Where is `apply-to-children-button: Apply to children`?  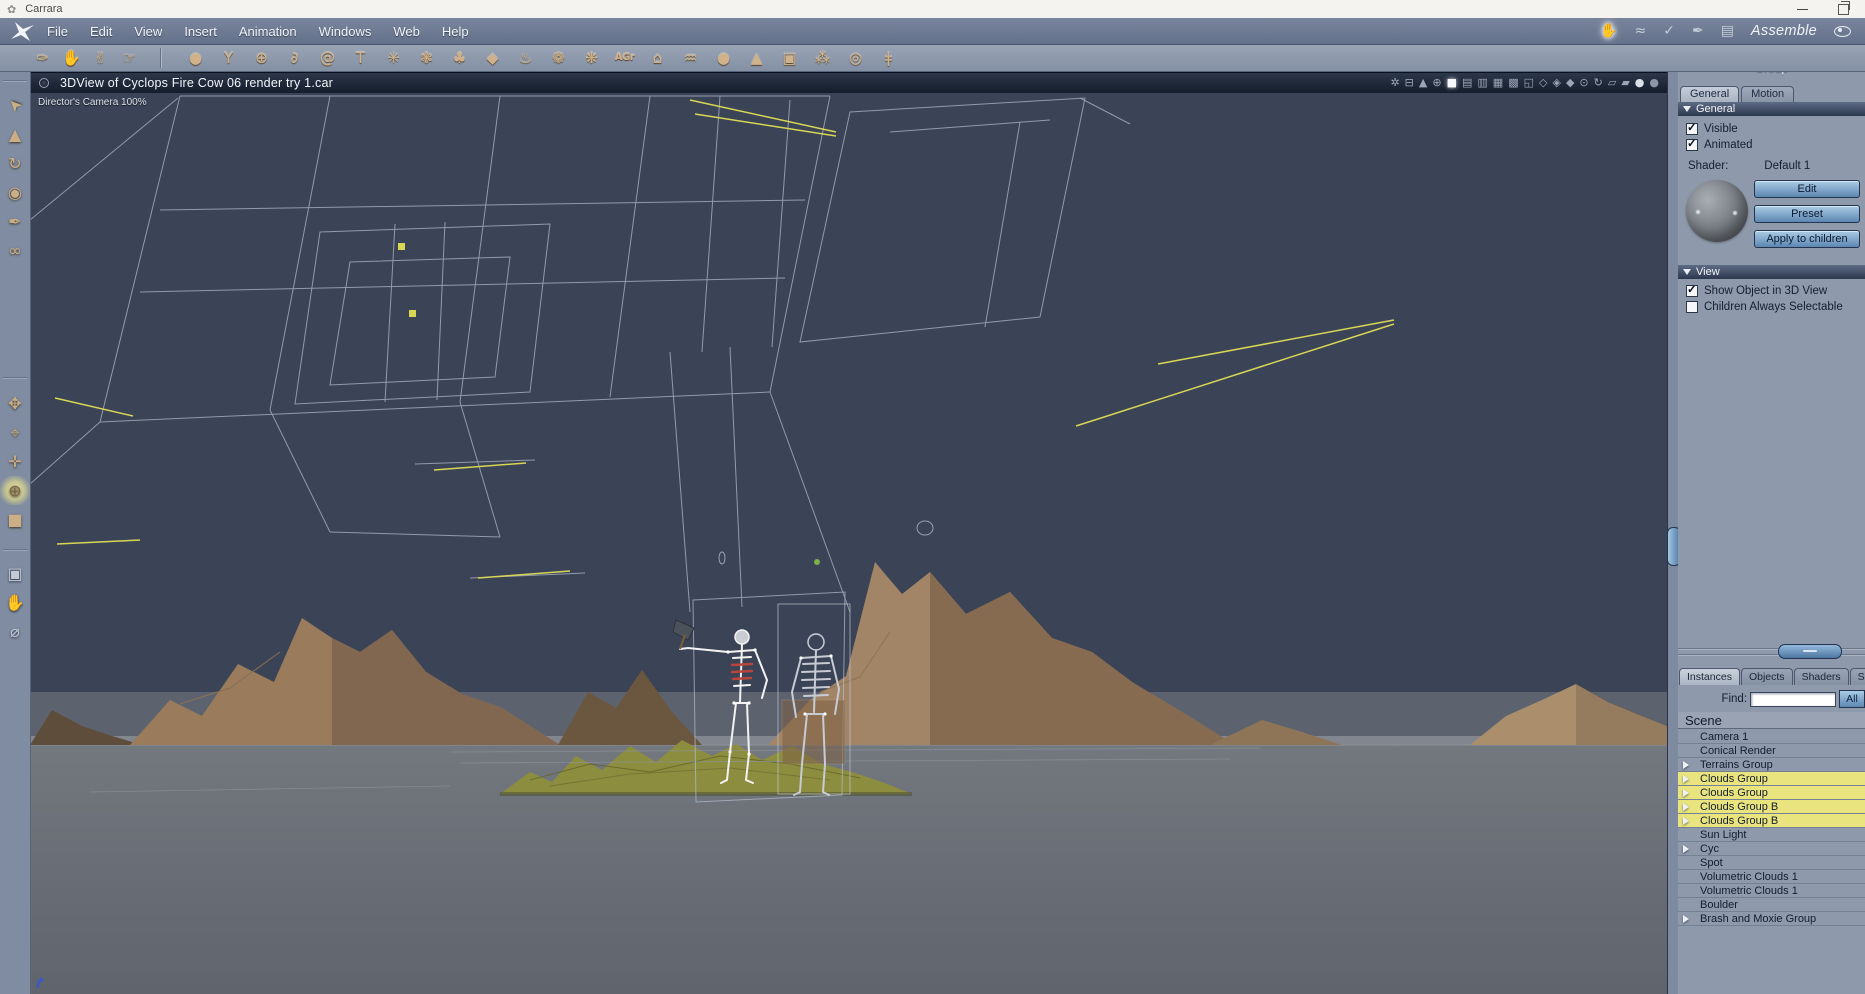
apply-to-children-button: Apply to children is located at coordinates (1807, 239).